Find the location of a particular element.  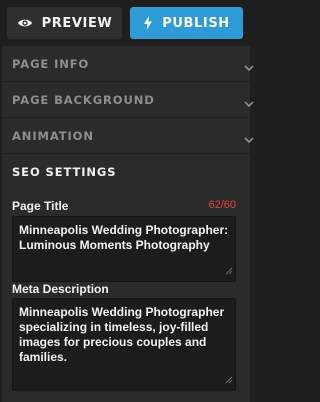

top-toolbar: PREVIEW PUBLISH is located at coordinates (125, 23).